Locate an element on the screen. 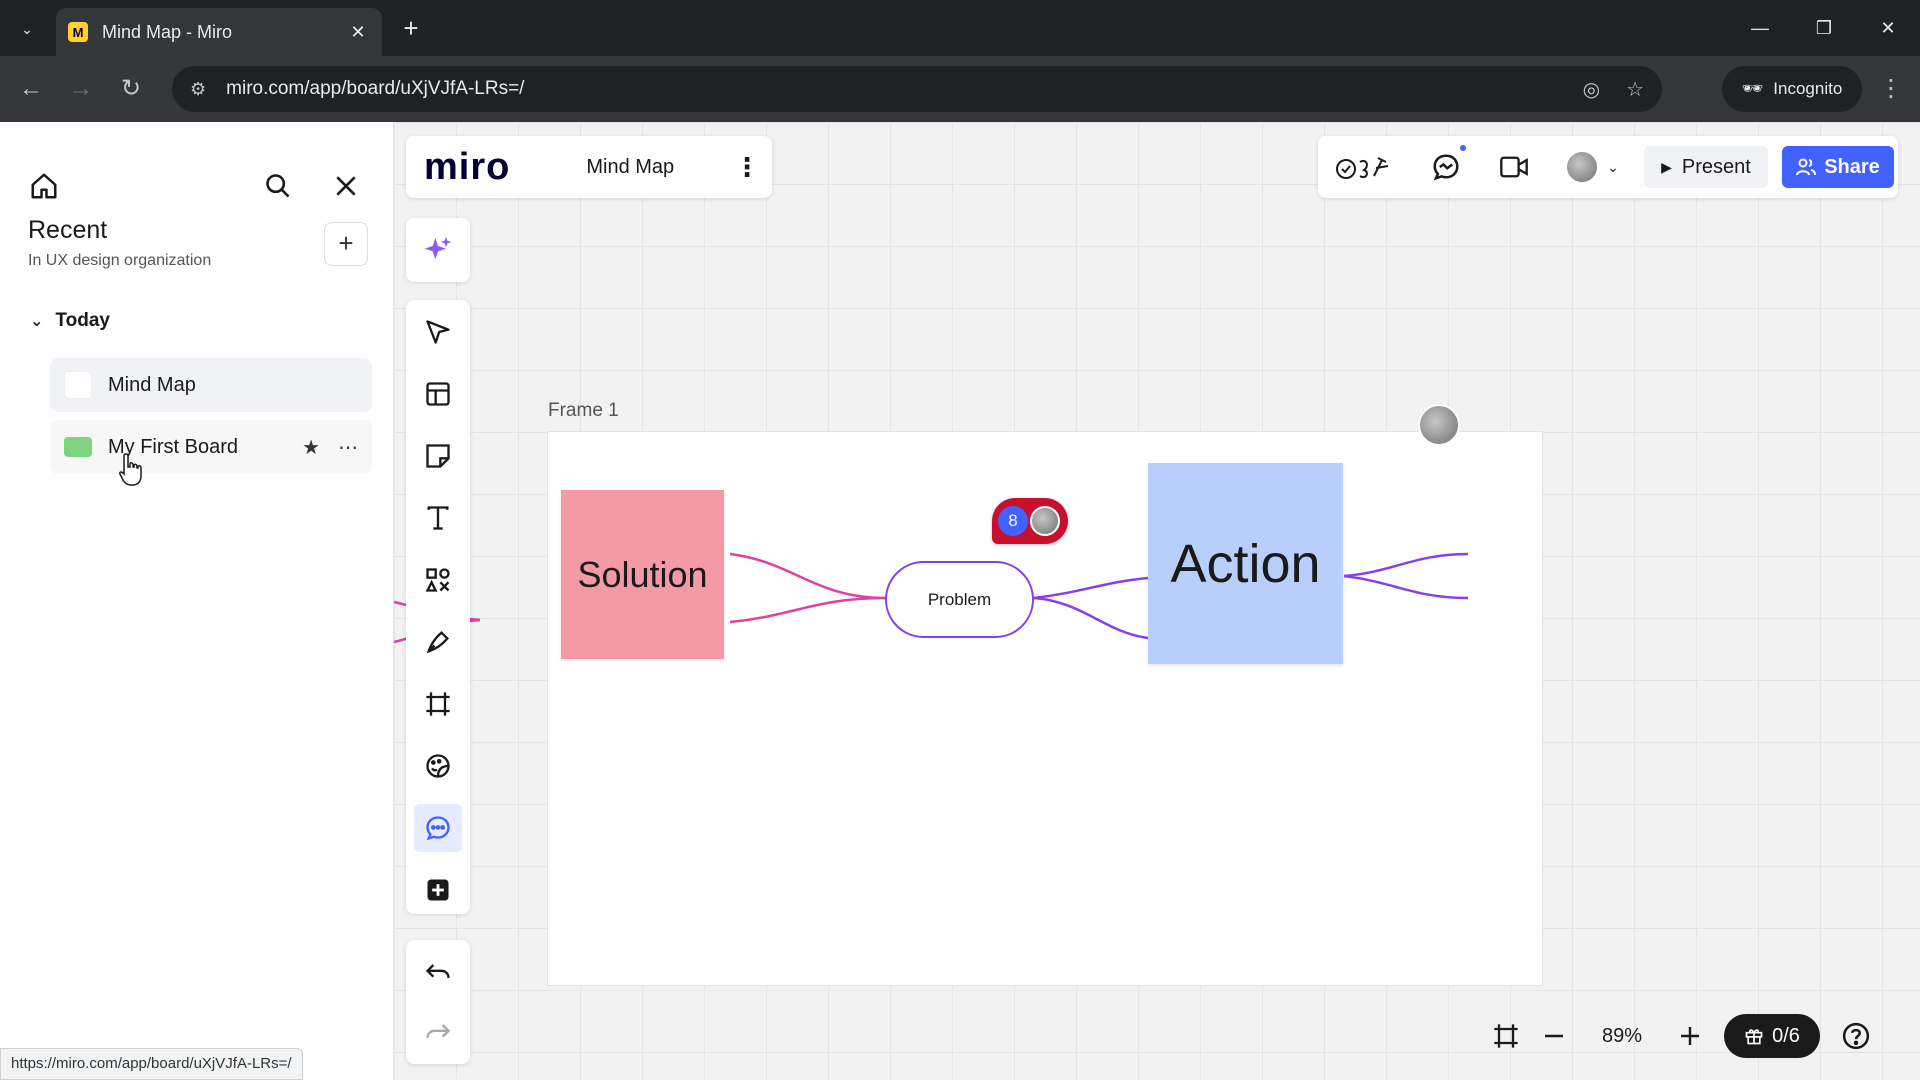  commenter-avatar is located at coordinates (1045, 521).